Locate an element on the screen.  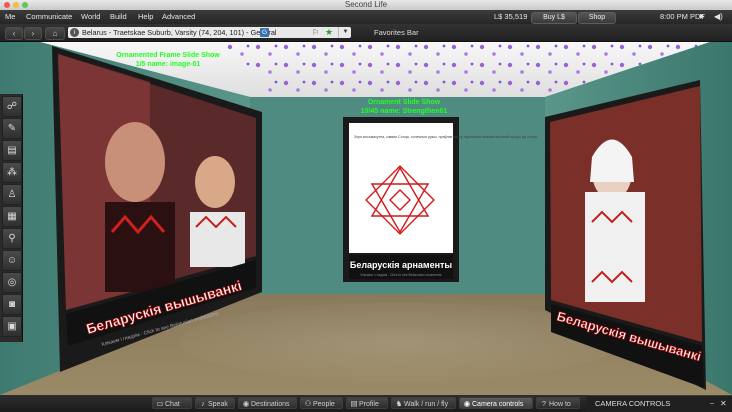
walking-person-icon: ♞ is located at coordinates (399, 403).